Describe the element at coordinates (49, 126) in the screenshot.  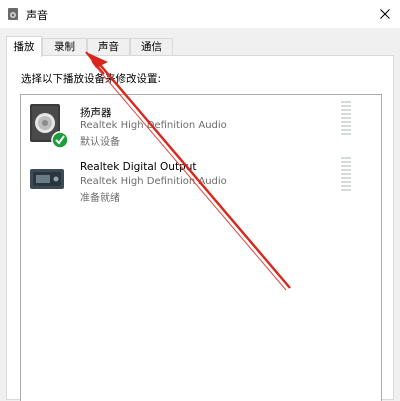
I see `speaker-device-icon` at that location.